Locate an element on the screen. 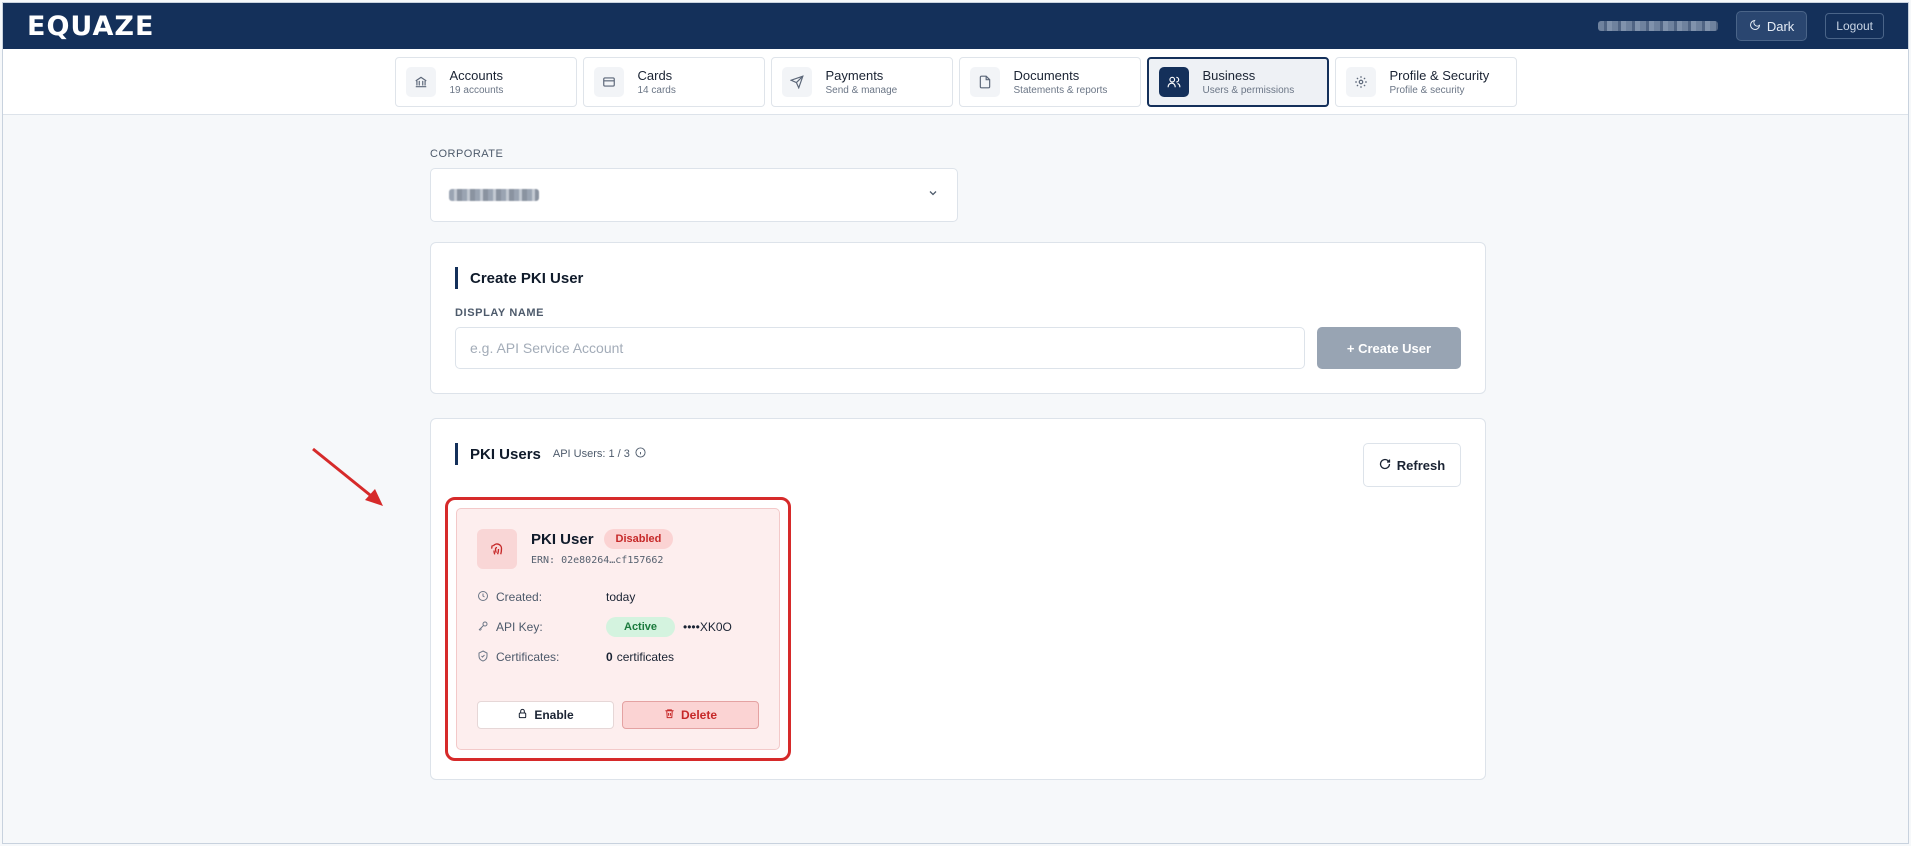 The width and height of the screenshot is (1911, 846). send-icon is located at coordinates (796, 81).